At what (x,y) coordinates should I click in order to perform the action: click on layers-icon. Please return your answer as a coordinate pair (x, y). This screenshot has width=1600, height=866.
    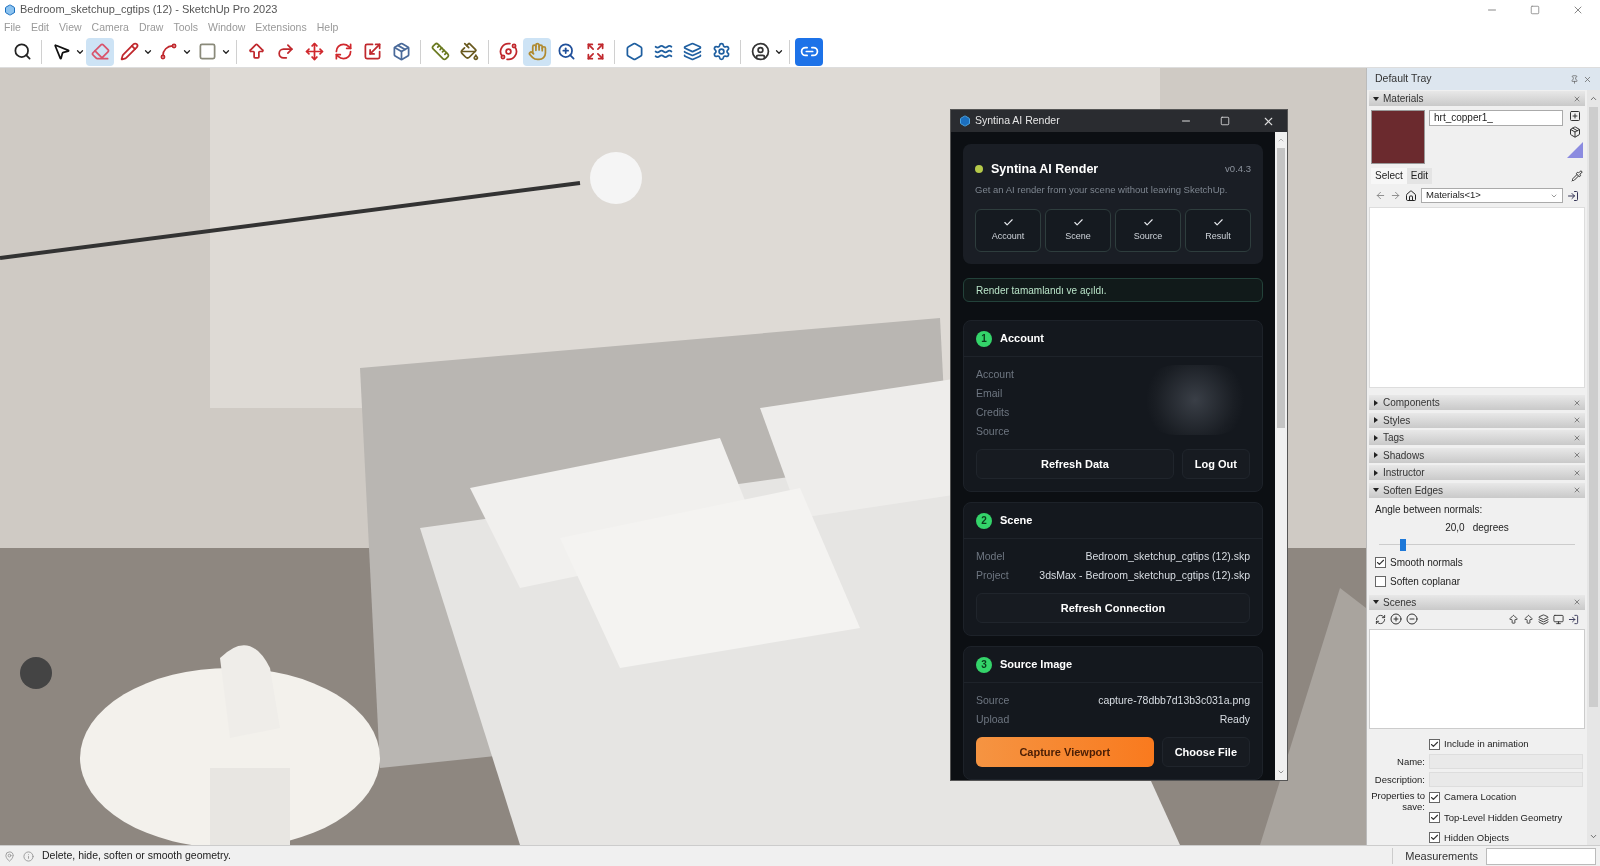
    Looking at the image, I should click on (692, 51).